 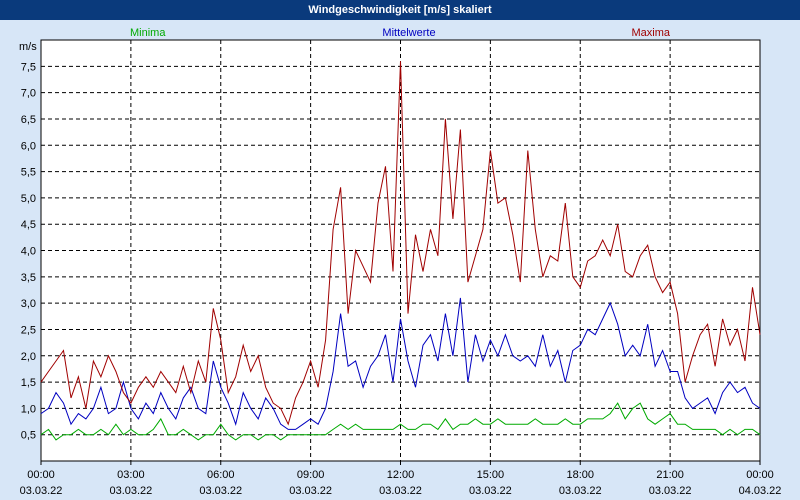 I want to click on y-tick-label: 3,0, so click(x=28, y=304).